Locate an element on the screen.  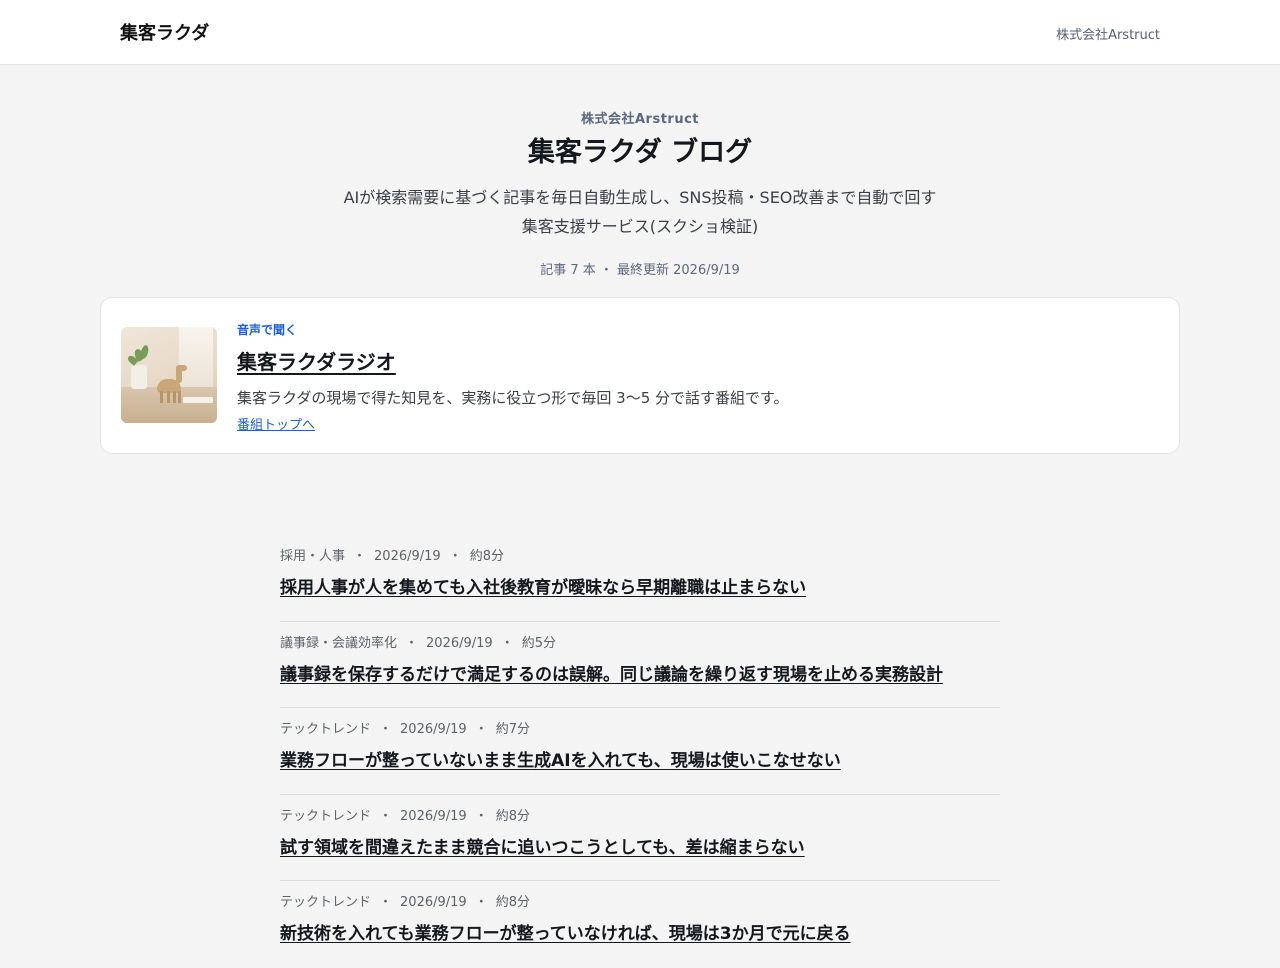
radio-eyebrow: 音声で聞く is located at coordinates (267, 330).